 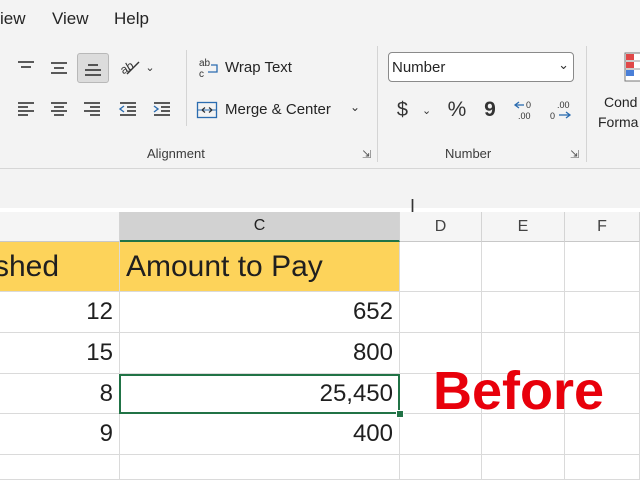 I want to click on align-left-icon, so click(x=26, y=109).